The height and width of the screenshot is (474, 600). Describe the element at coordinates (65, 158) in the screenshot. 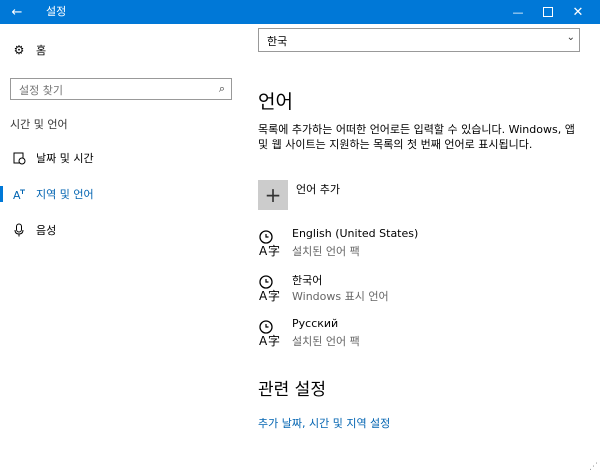

I see `sidebar-item-label: 날짜 및 시간` at that location.